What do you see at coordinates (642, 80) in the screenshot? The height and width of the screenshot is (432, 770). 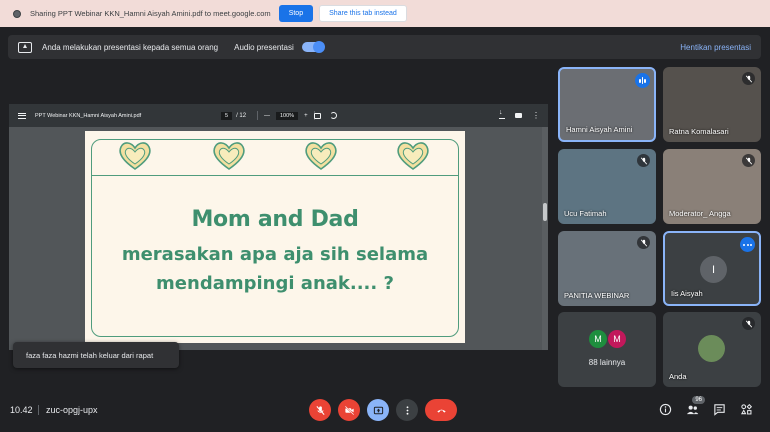 I see `speaking-indicator-icon` at bounding box center [642, 80].